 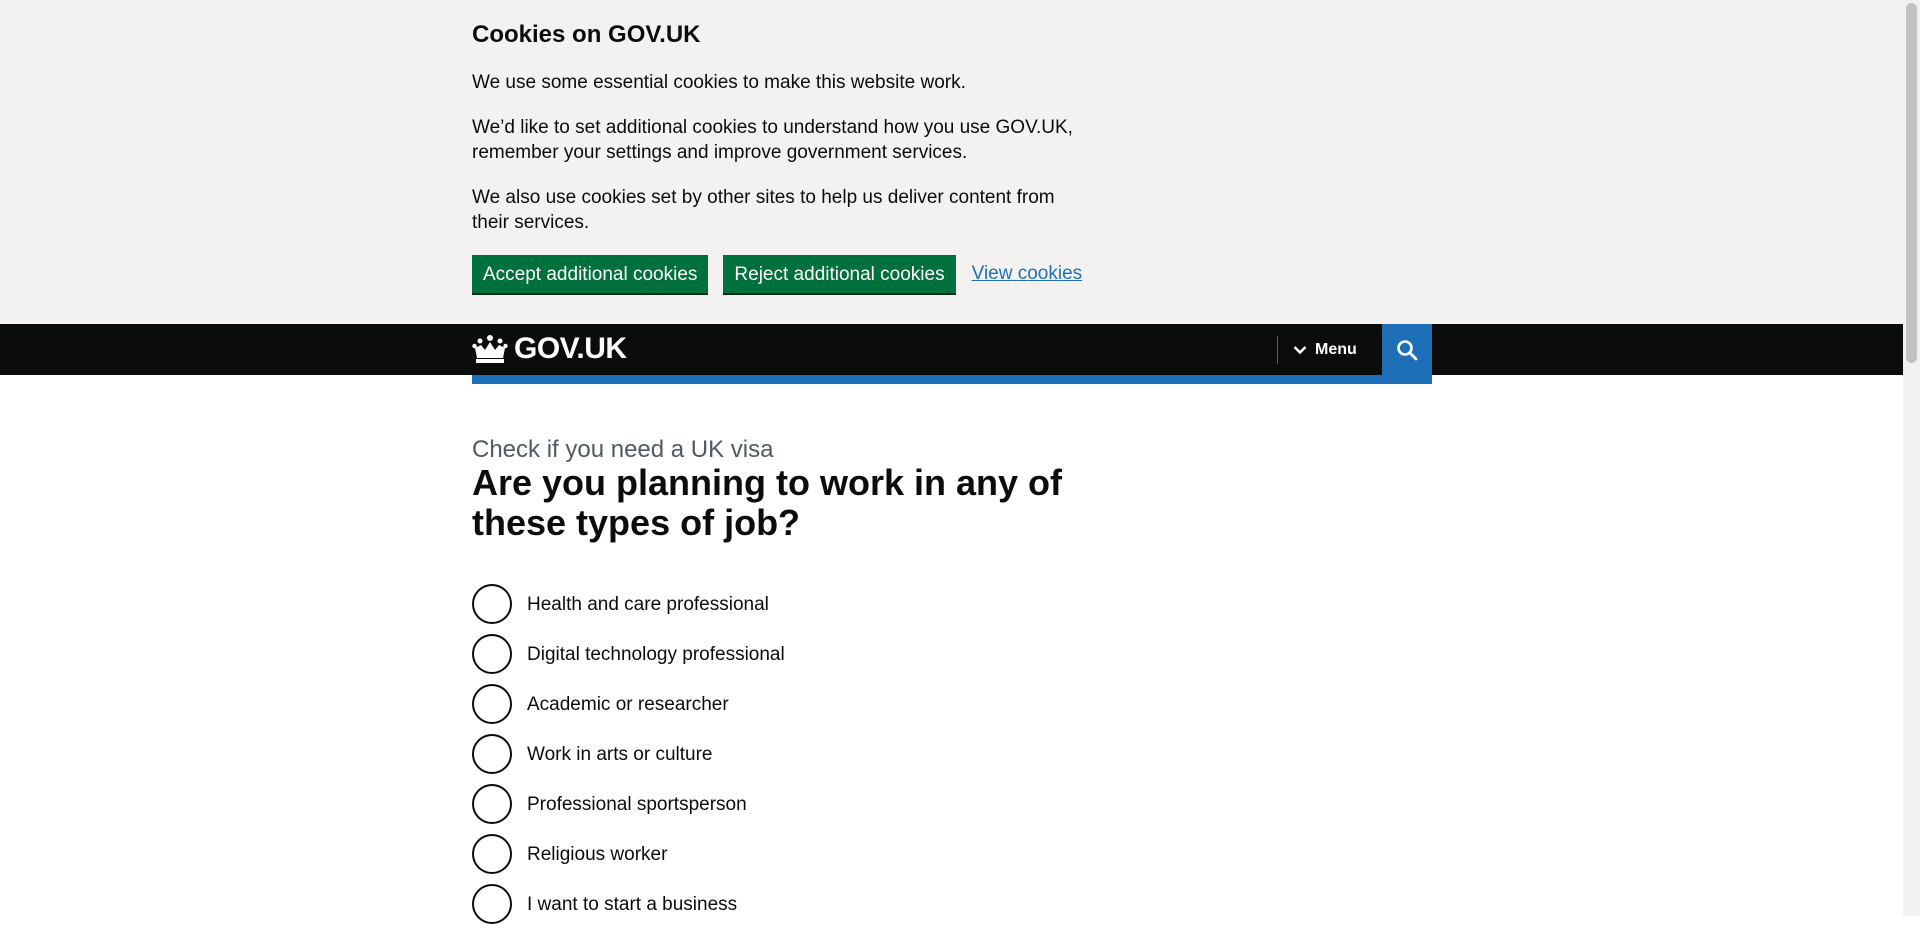 What do you see at coordinates (1911, 458) in the screenshot?
I see `page-scrollbar` at bounding box center [1911, 458].